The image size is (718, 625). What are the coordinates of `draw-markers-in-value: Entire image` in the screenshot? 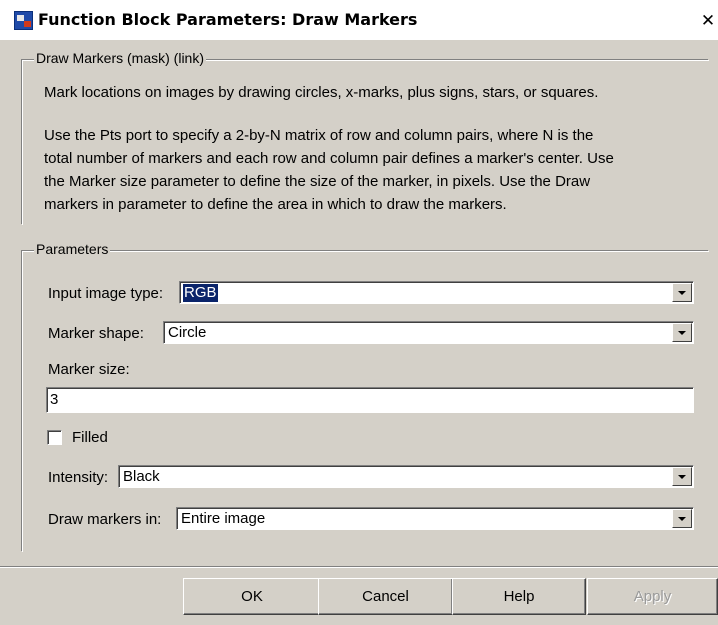 It's located at (223, 518).